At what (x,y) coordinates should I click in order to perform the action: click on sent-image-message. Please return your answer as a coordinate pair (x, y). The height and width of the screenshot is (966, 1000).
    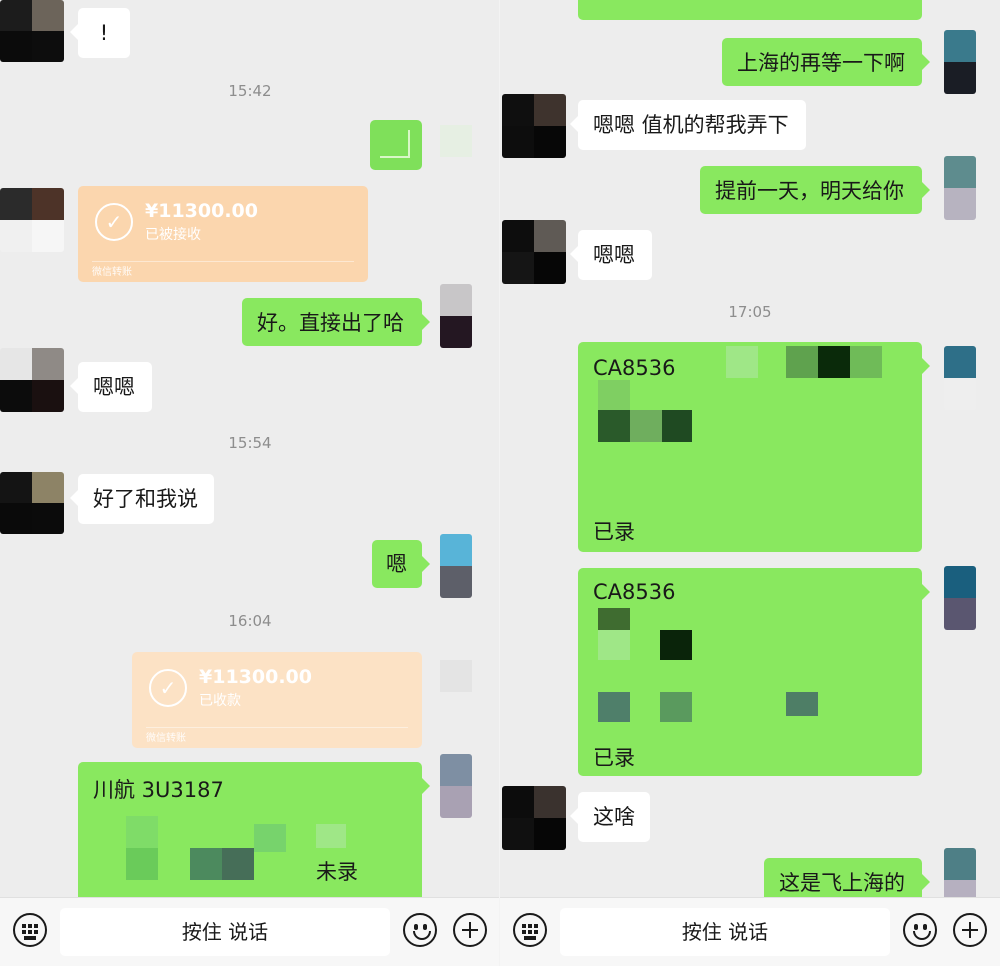
    Looking at the image, I should click on (396, 145).